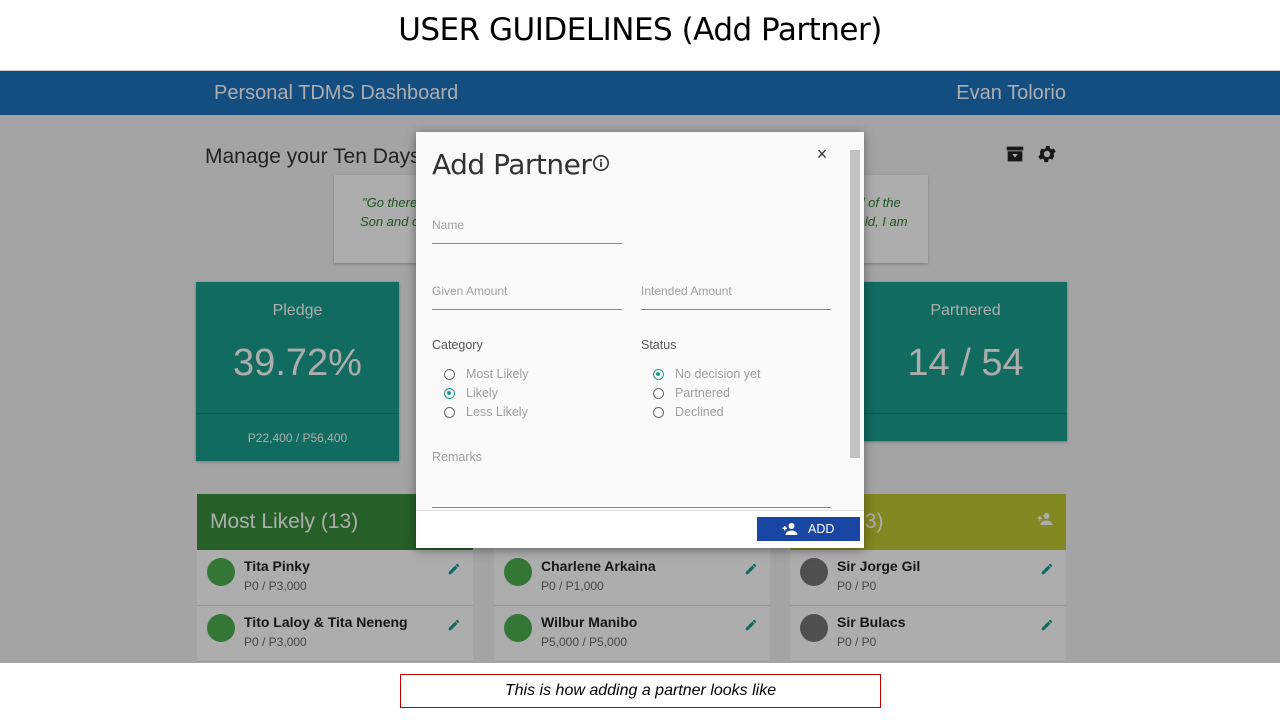  I want to click on name-input, so click(527, 225).